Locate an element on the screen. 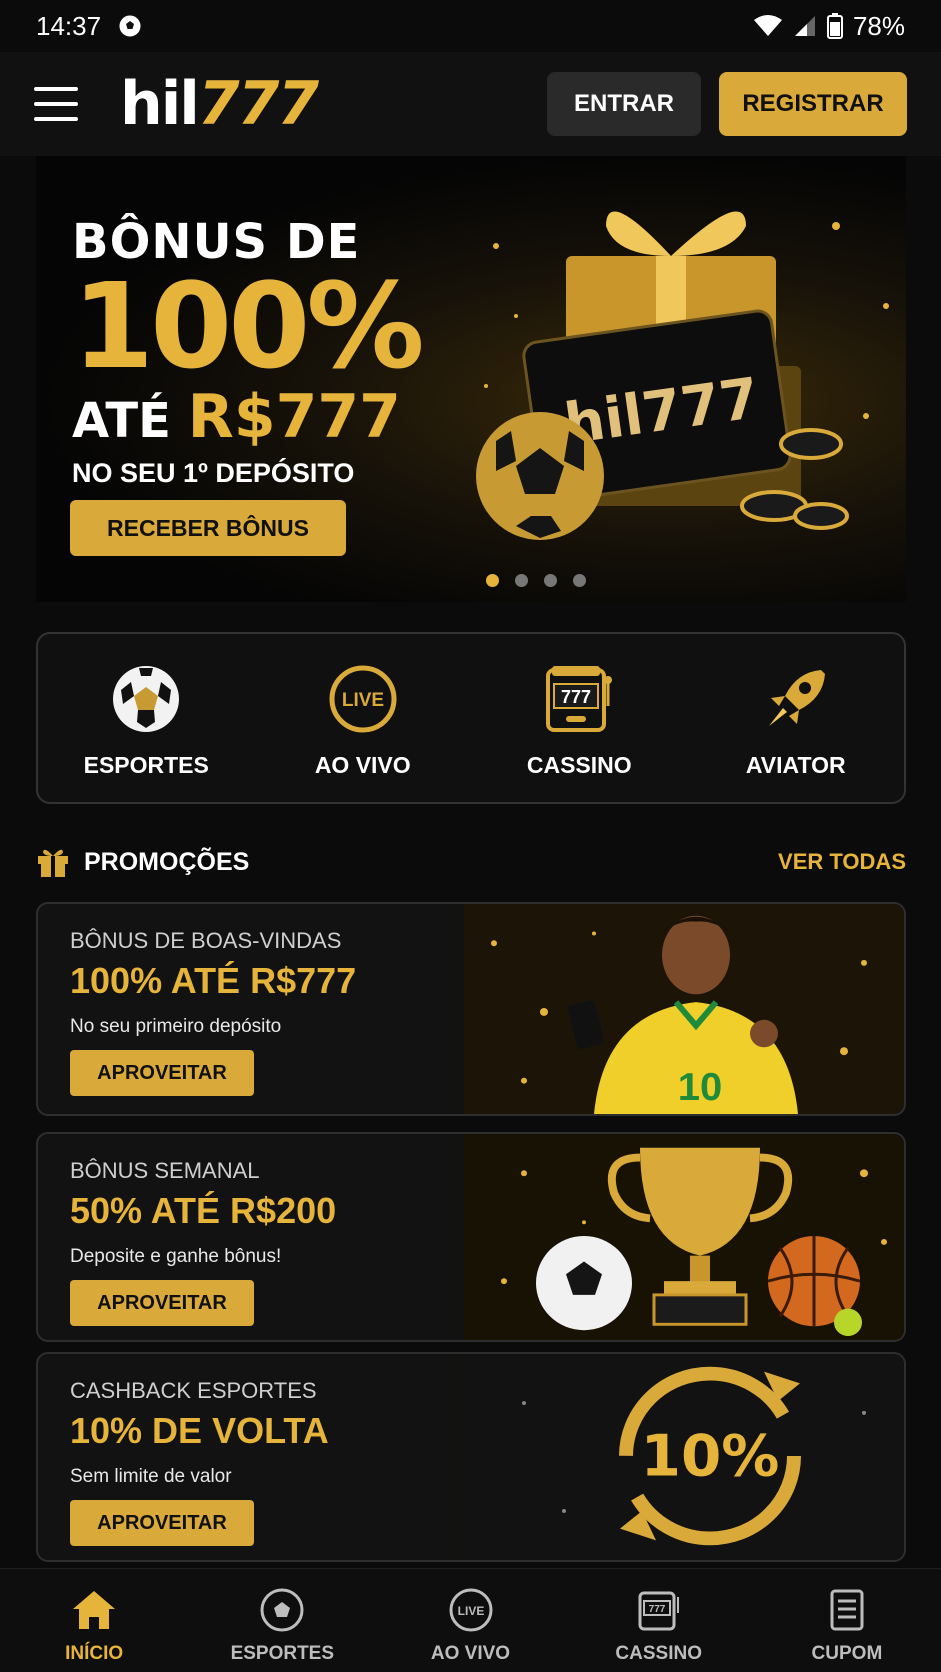 This screenshot has height=1672, width=941. wifi-icon is located at coordinates (767, 25).